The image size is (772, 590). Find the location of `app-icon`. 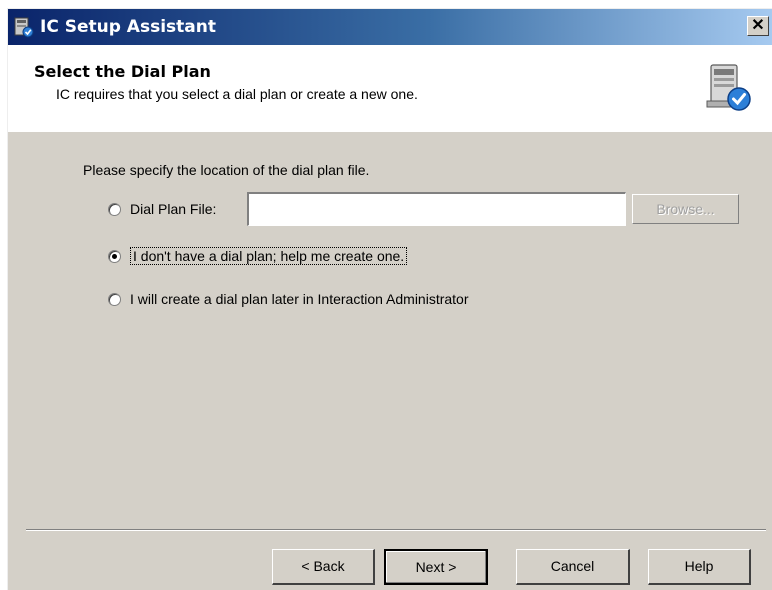

app-icon is located at coordinates (24, 27).